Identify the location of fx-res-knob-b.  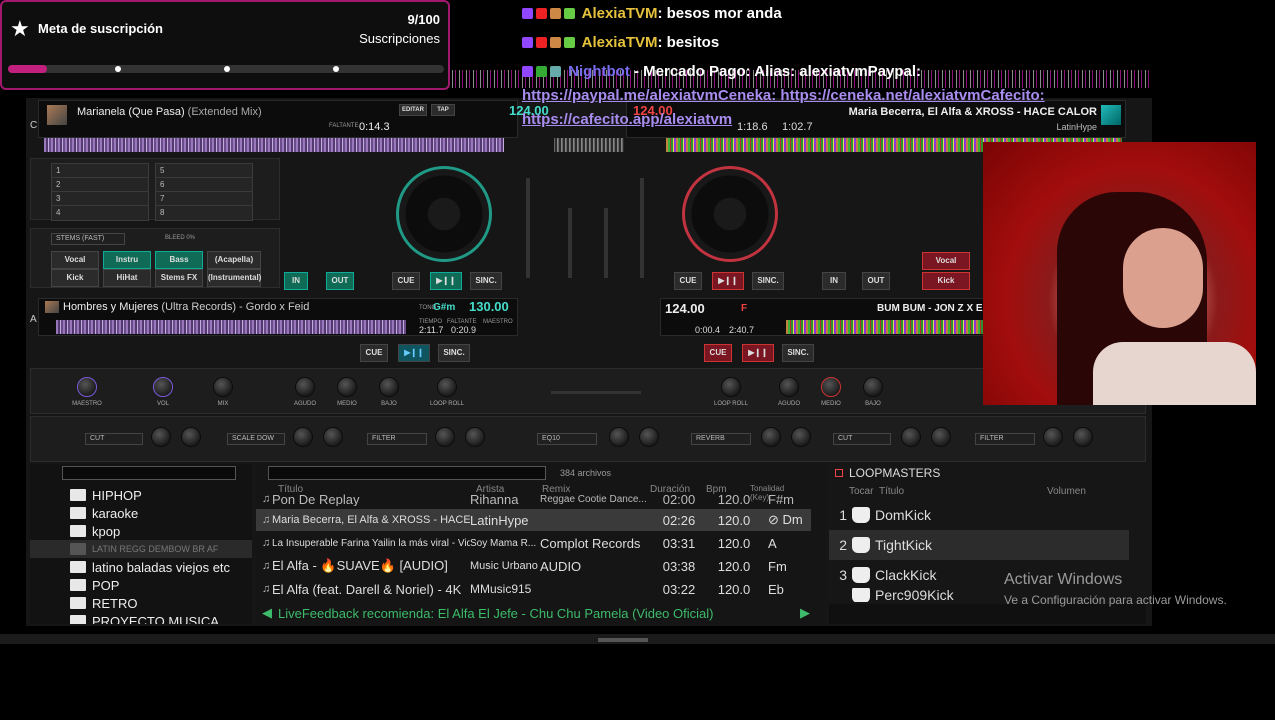
(1083, 437).